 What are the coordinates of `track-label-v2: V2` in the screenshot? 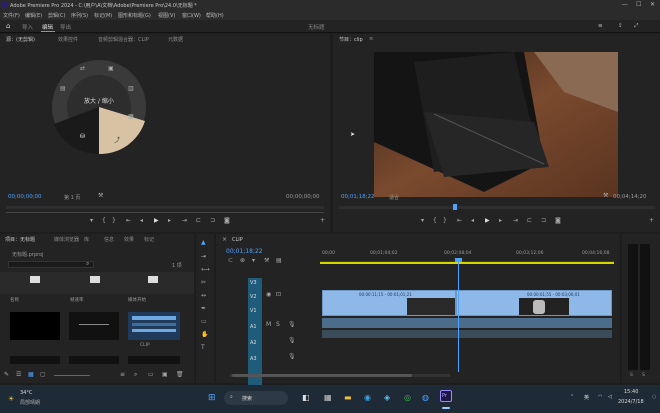 It's located at (253, 297).